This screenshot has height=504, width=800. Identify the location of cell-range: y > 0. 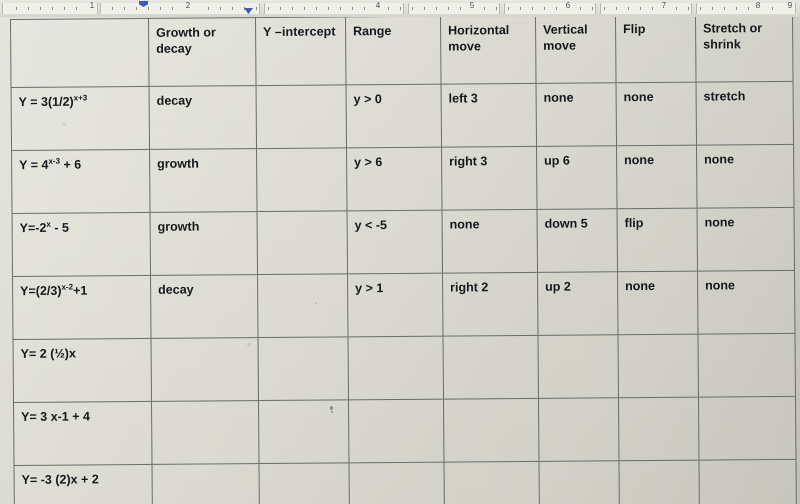
(394, 116).